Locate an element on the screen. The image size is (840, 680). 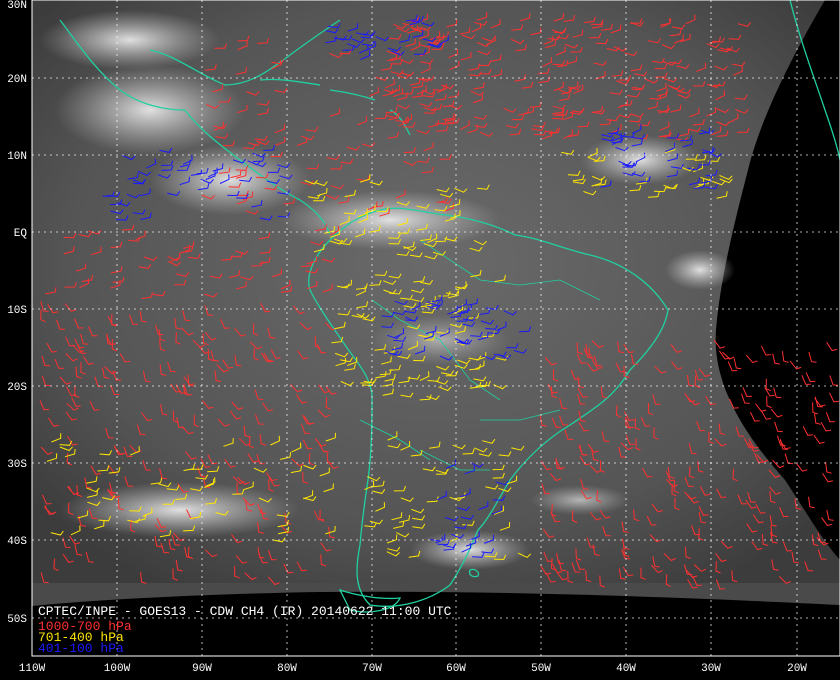
lon-label: 50W is located at coordinates (541, 669).